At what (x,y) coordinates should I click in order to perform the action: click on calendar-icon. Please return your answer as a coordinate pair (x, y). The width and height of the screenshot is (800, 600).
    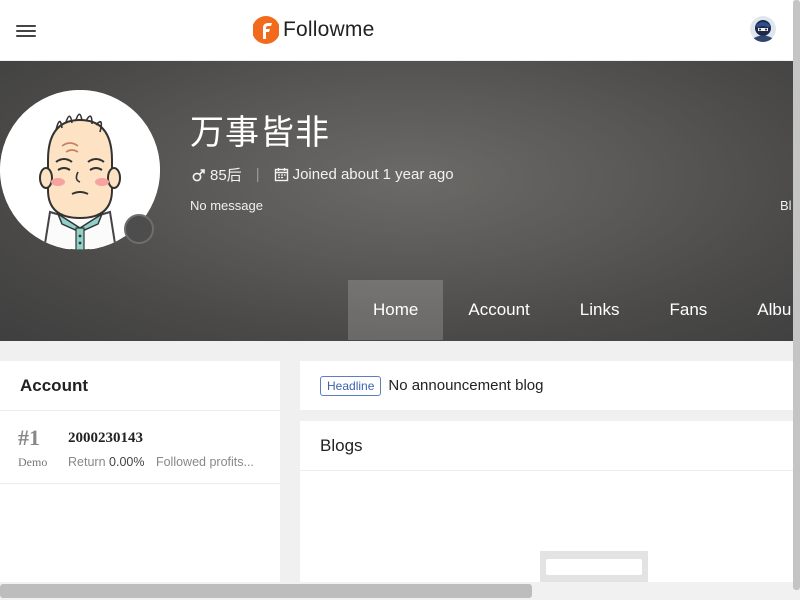
    Looking at the image, I should click on (281, 175).